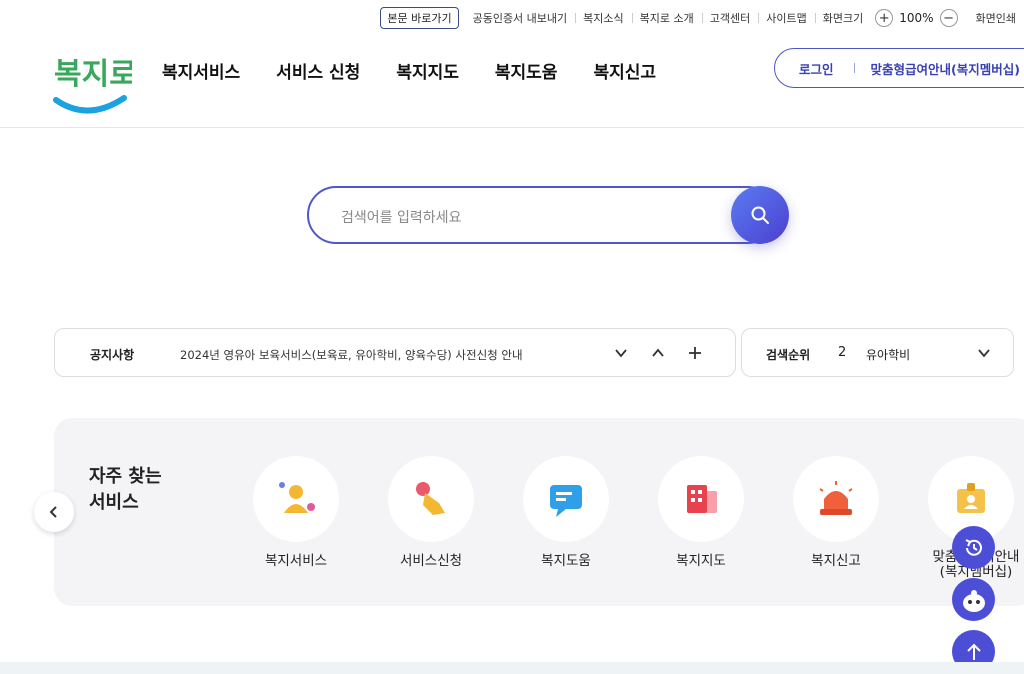 The height and width of the screenshot is (674, 1024). I want to click on history-icon, so click(973, 547).